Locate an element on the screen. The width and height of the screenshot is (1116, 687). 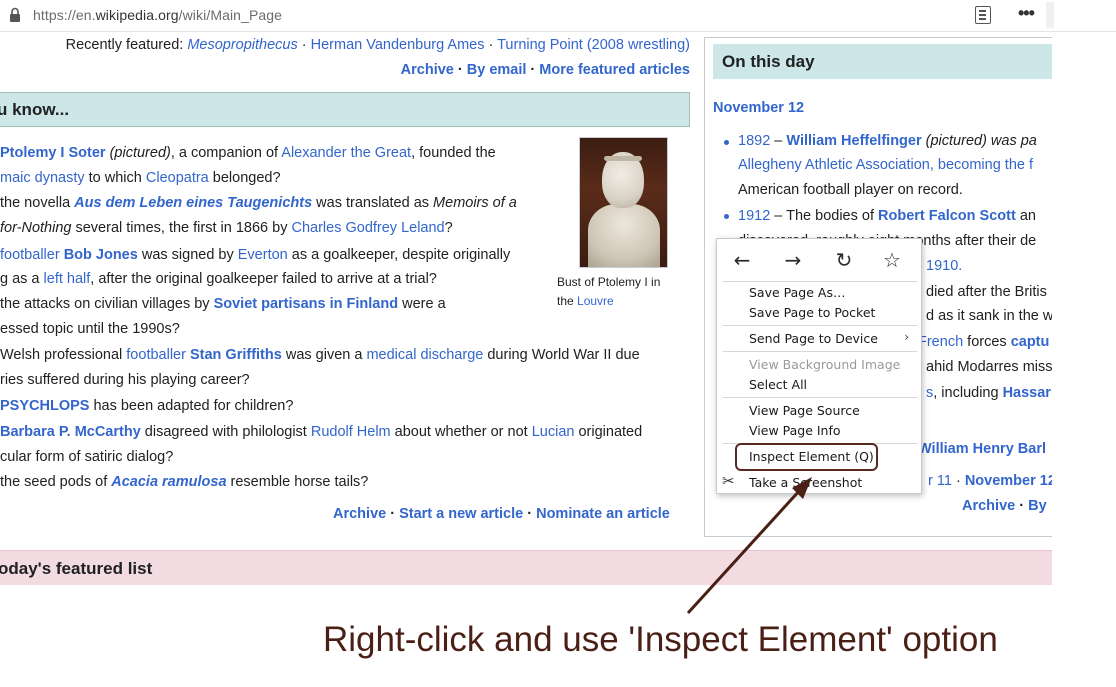
menu-item-save-to-pocket: Save Page to Pocket is located at coordinates (812, 312).